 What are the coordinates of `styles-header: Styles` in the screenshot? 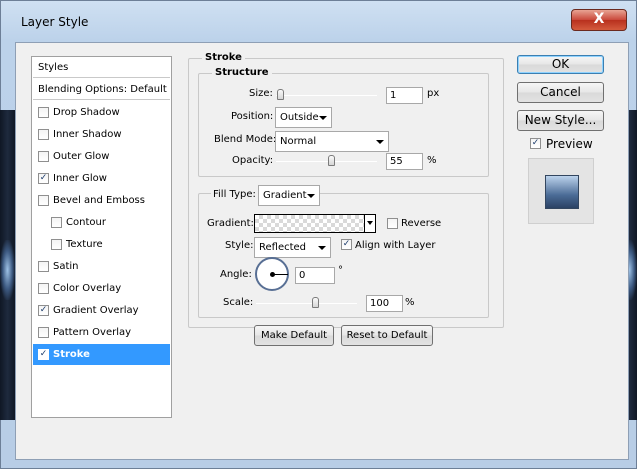 It's located at (101, 67).